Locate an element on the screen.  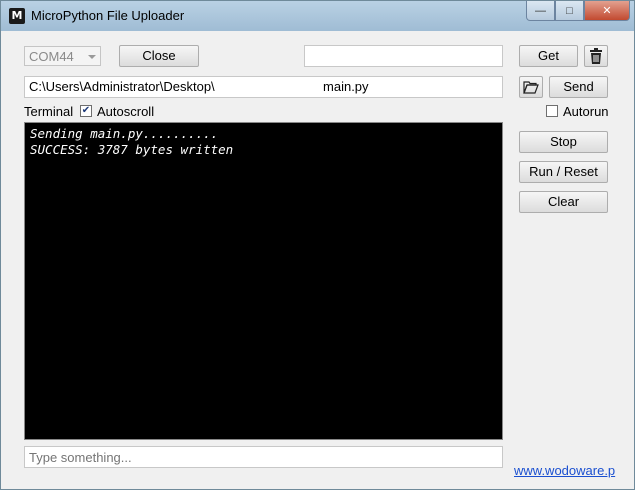
browse-button is located at coordinates (531, 87).